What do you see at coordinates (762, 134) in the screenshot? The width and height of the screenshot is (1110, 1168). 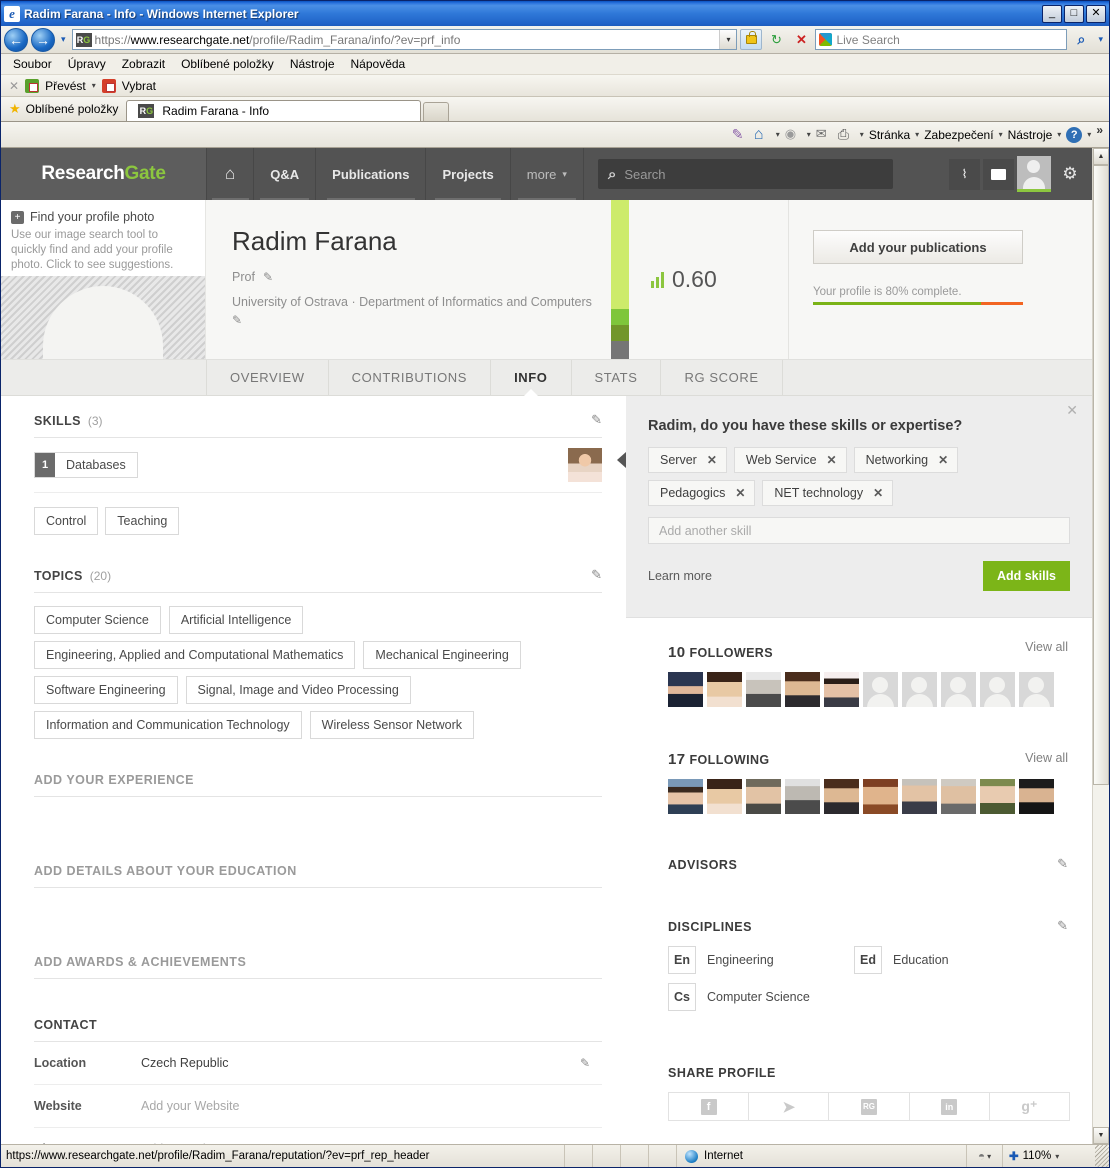 I see `home-icon: ⌂` at bounding box center [762, 134].